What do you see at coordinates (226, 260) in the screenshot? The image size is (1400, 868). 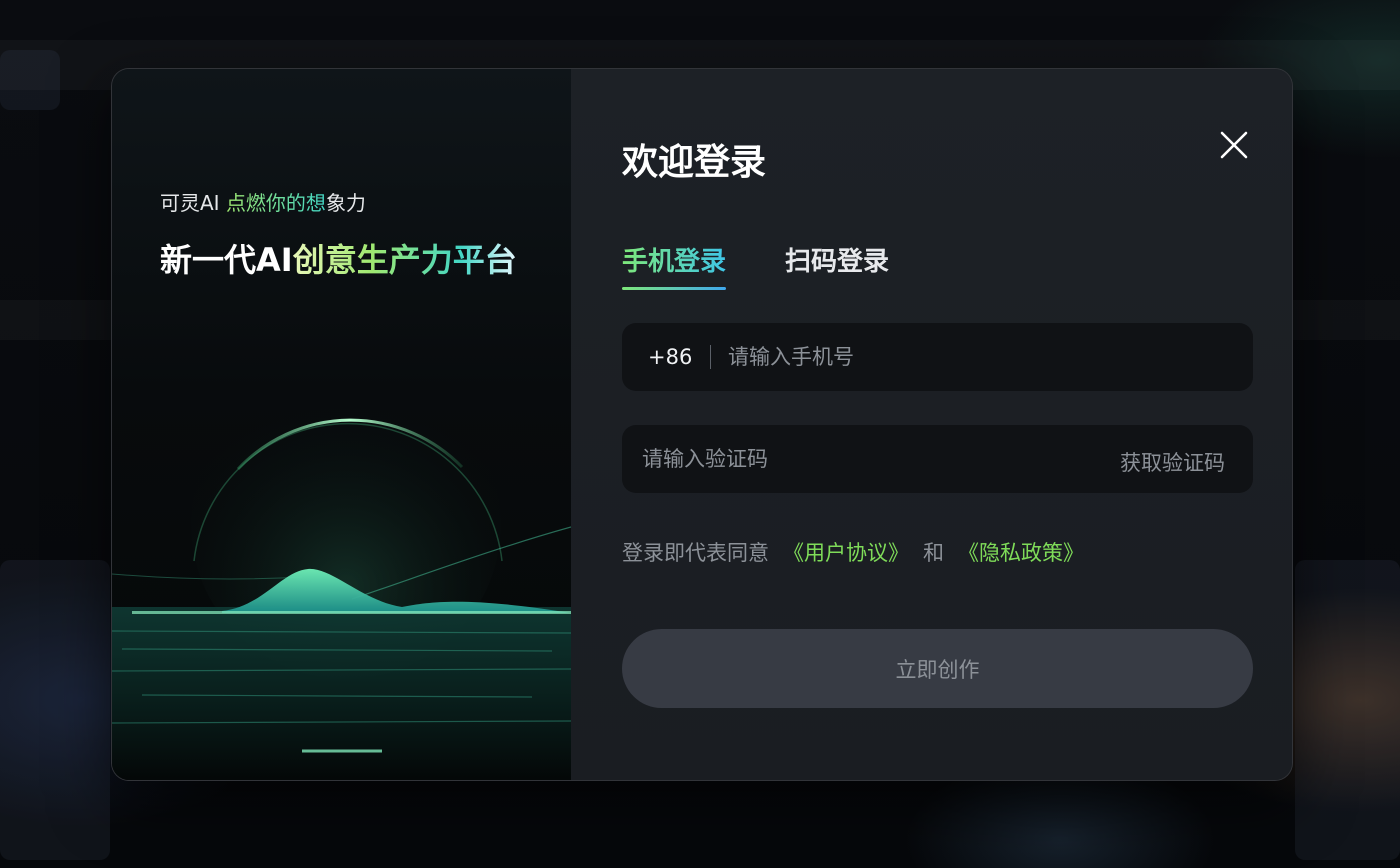 I see `headline-prefix: 新一代AI` at bounding box center [226, 260].